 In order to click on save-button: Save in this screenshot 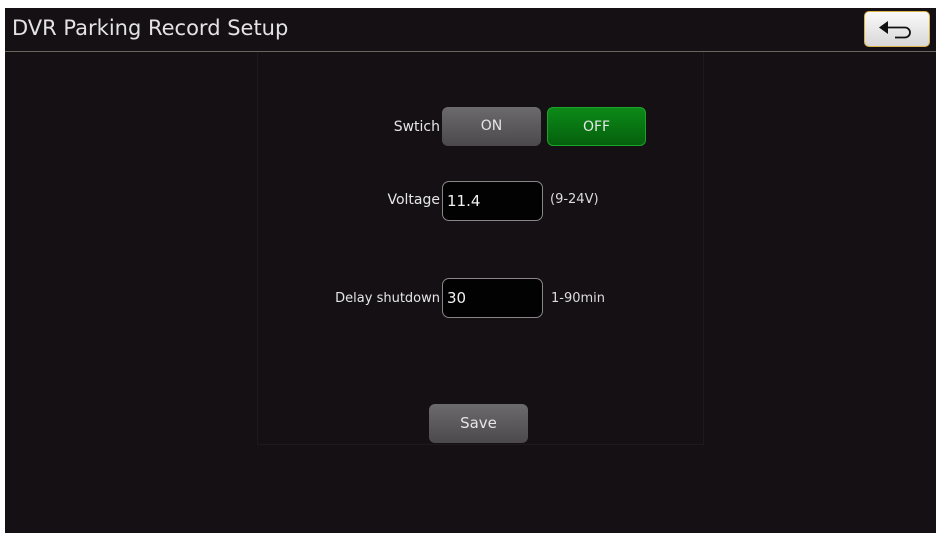, I will do `click(478, 423)`.